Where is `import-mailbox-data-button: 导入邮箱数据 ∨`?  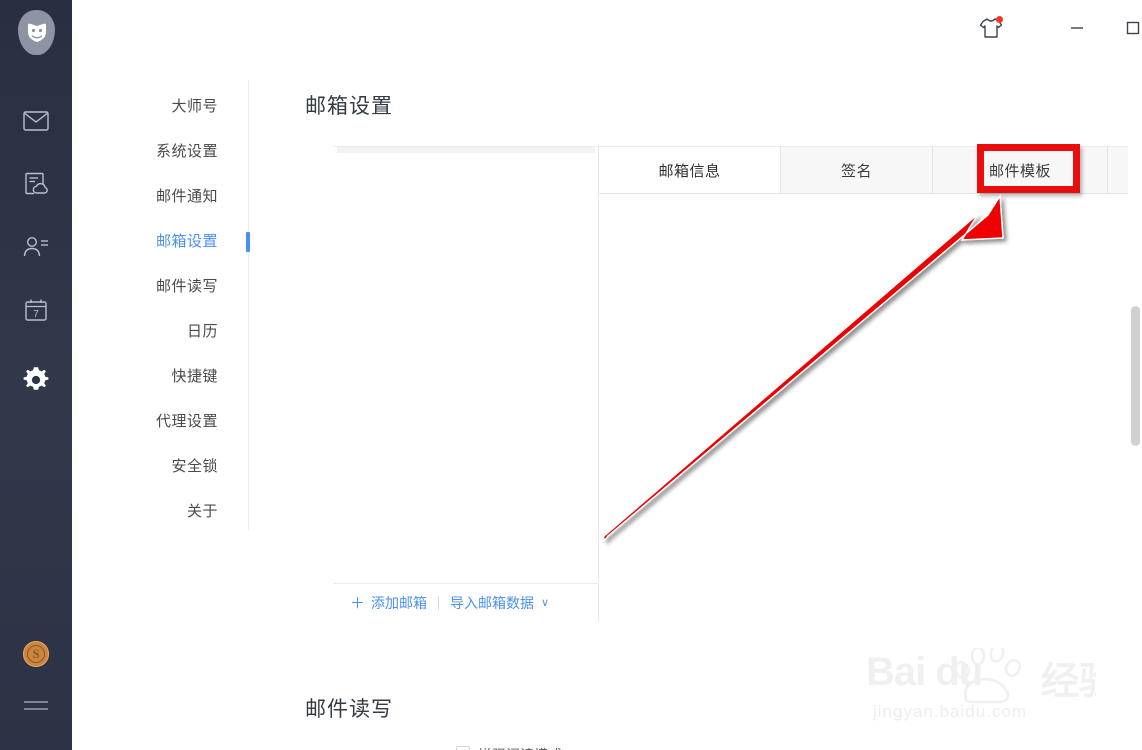 import-mailbox-data-button: 导入邮箱数据 ∨ is located at coordinates (499, 603).